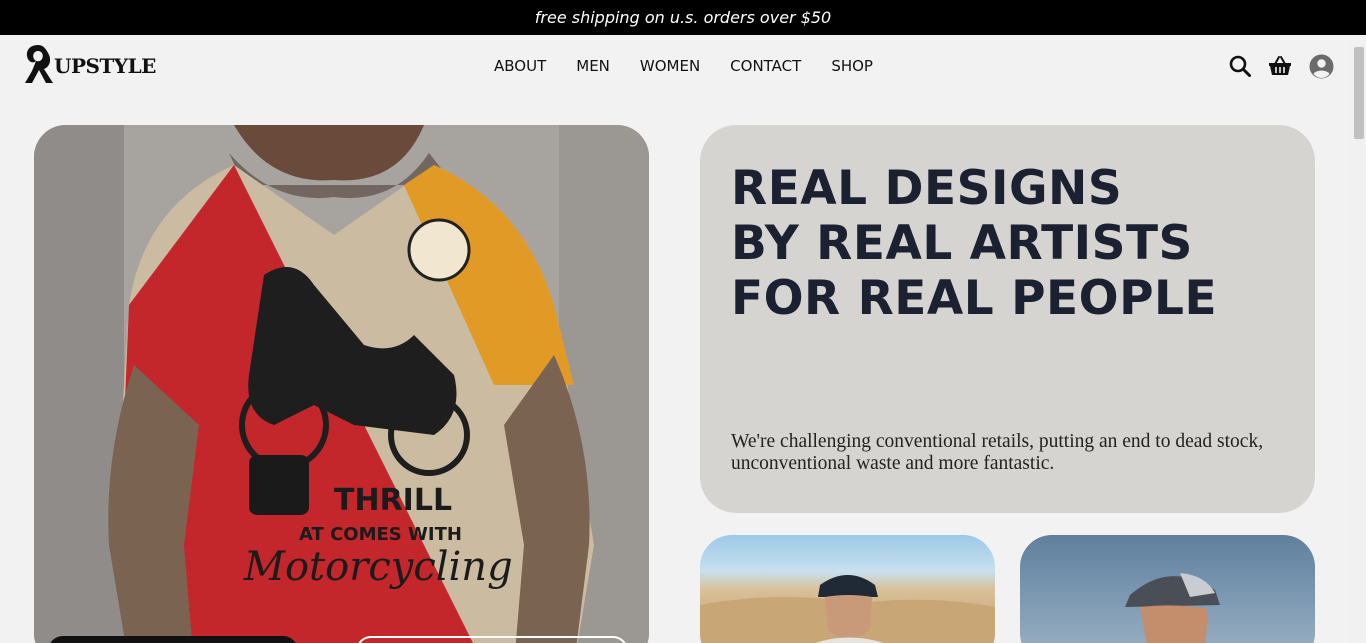 Image resolution: width=1366 pixels, height=643 pixels. I want to click on hero-primary-button, so click(173, 639).